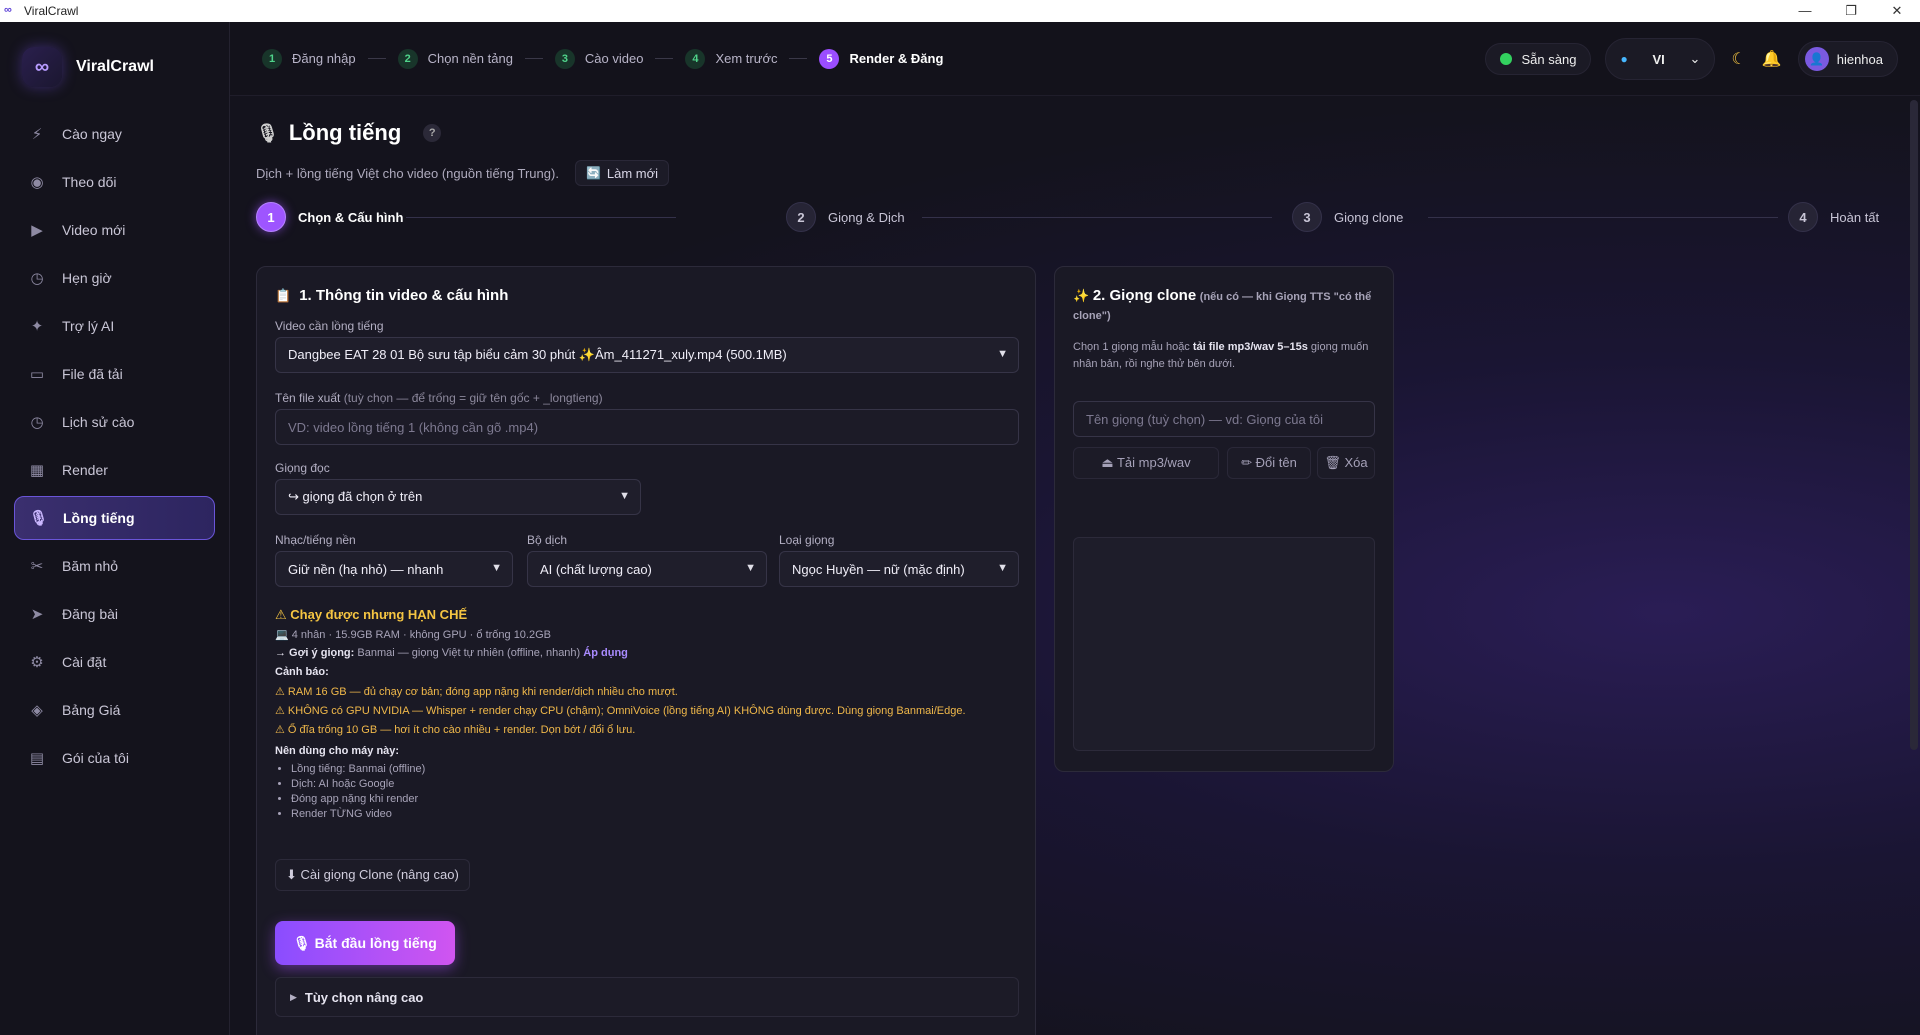  I want to click on topbar-actions: Sẵn sàng ● VI ⌄ ☾ 🔔 👤 hienhoa, so click(1691, 59).